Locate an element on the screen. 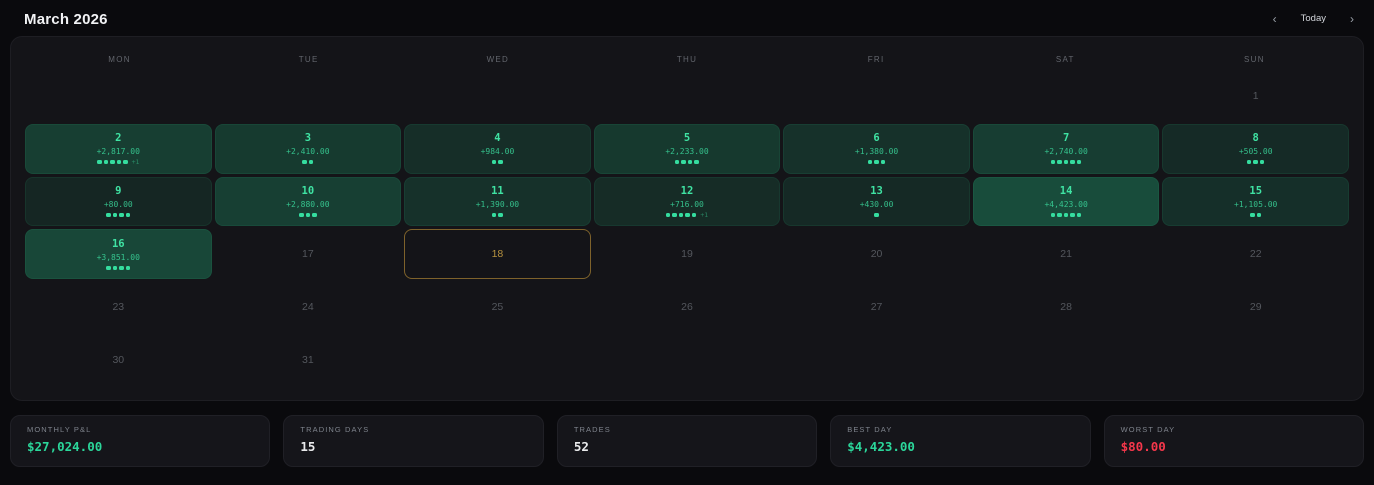 The height and width of the screenshot is (485, 1374). weekday-header-row: MON TUE WED THU FRI SAT SUN is located at coordinates (687, 59).